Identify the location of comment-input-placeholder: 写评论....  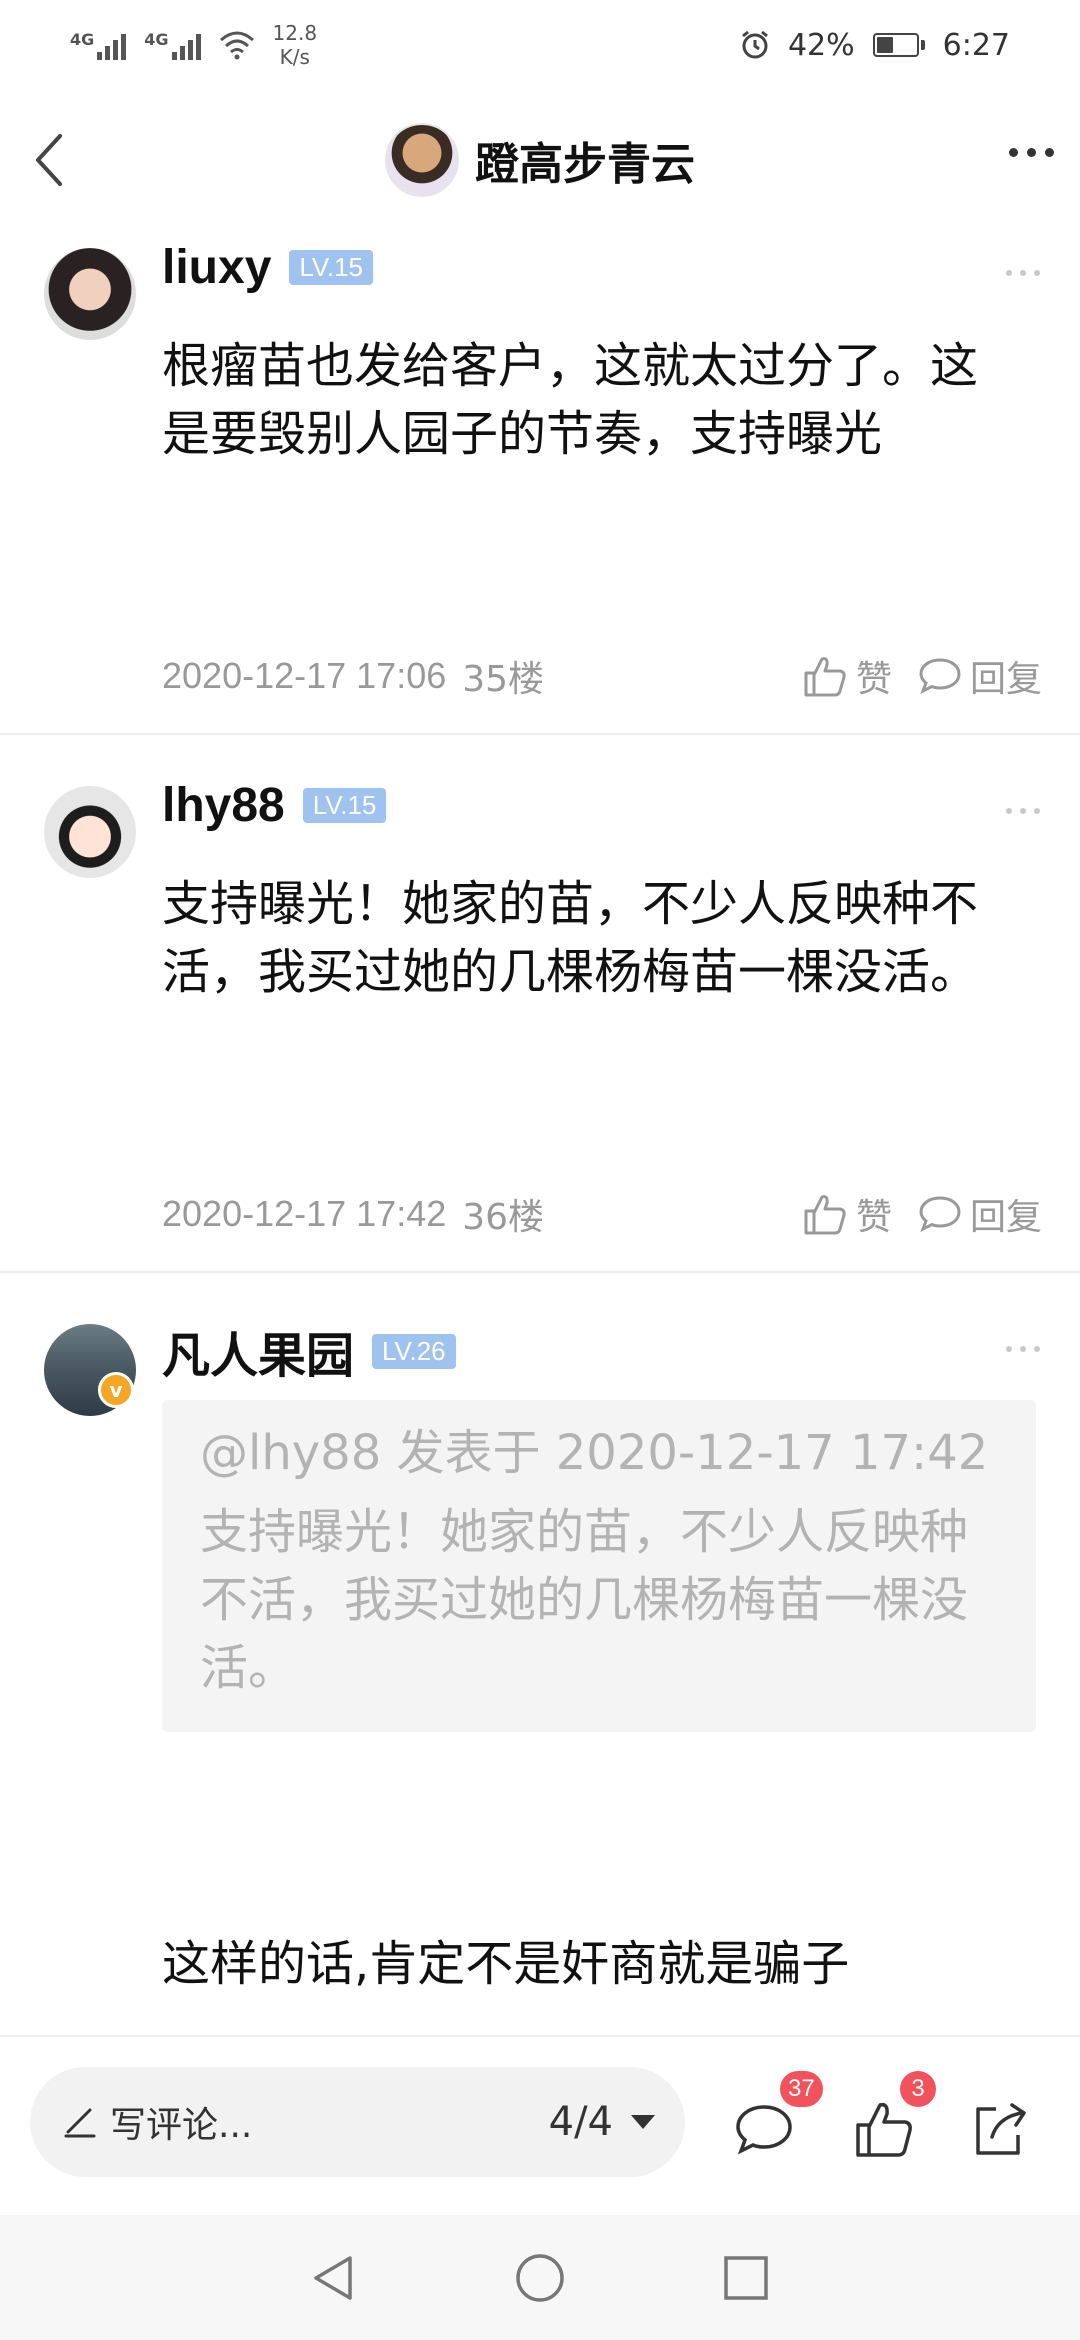
(181, 2125).